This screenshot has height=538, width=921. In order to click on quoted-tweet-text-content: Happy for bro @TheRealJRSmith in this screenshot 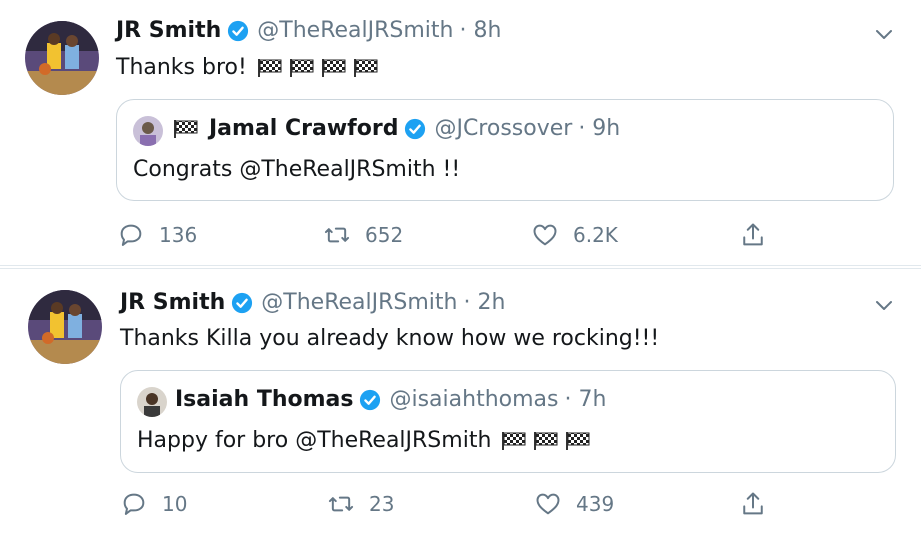, I will do `click(314, 440)`.